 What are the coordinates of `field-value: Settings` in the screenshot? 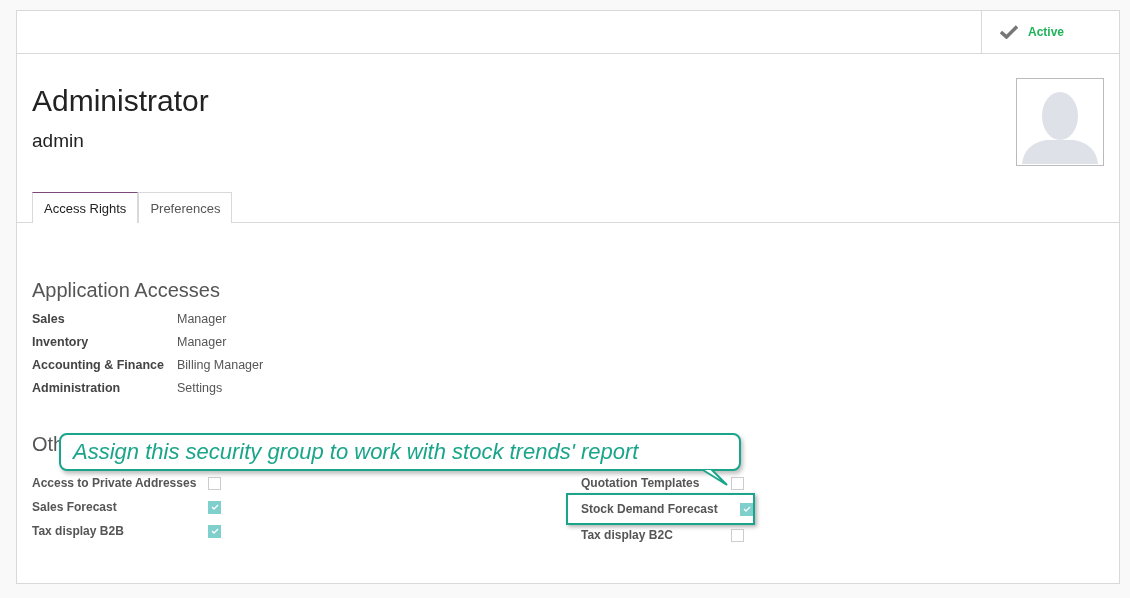 It's located at (200, 387).